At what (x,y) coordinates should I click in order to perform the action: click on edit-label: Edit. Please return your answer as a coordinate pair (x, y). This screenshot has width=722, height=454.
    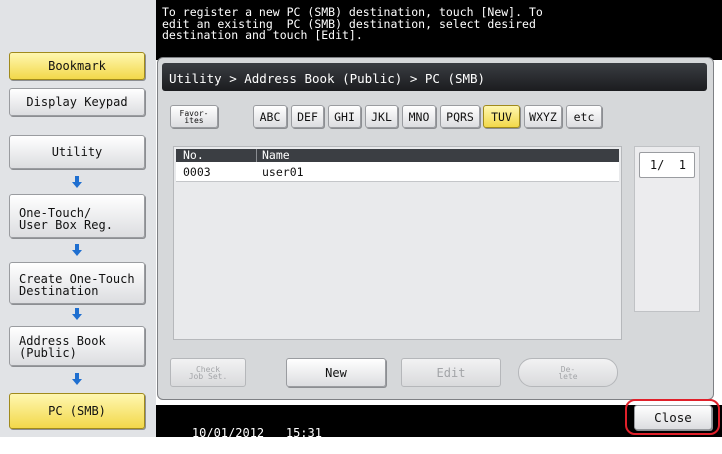
    Looking at the image, I should click on (451, 372).